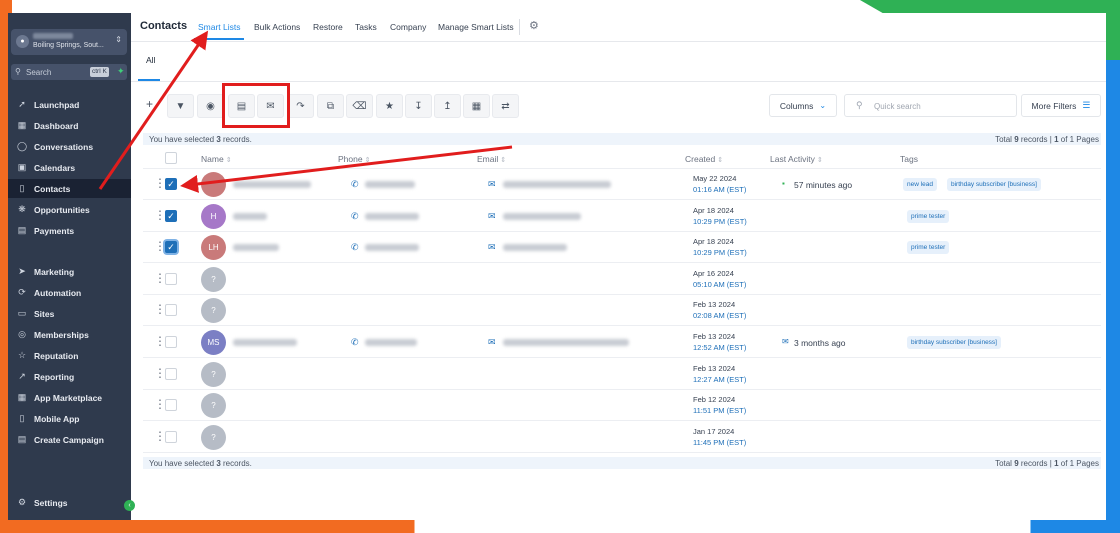 The image size is (1120, 533). What do you see at coordinates (149, 104) in the screenshot?
I see `add-contact-icon: +` at bounding box center [149, 104].